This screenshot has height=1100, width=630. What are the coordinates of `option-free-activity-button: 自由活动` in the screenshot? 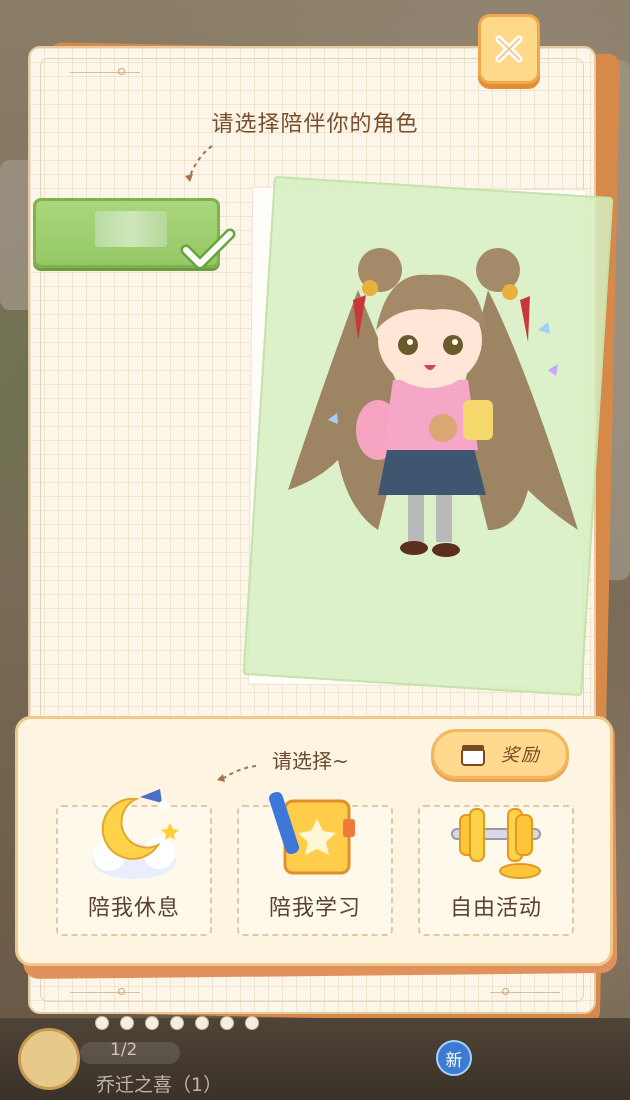 It's located at (496, 870).